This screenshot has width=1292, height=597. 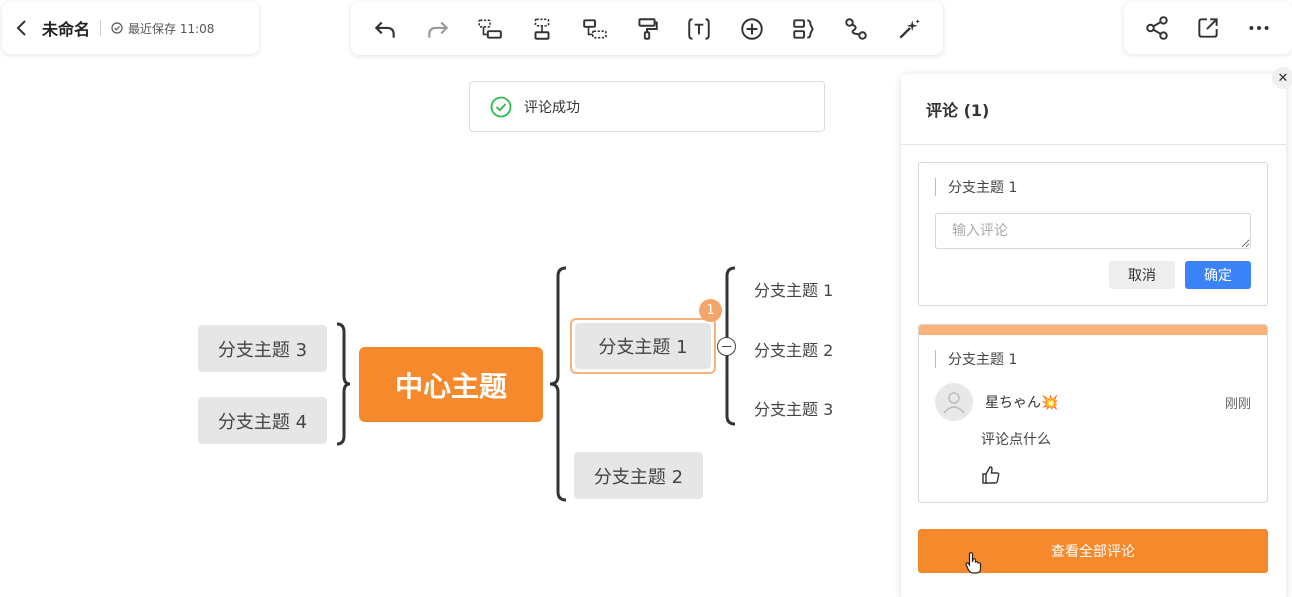 I want to click on collapse-branch-button, so click(x=726, y=346).